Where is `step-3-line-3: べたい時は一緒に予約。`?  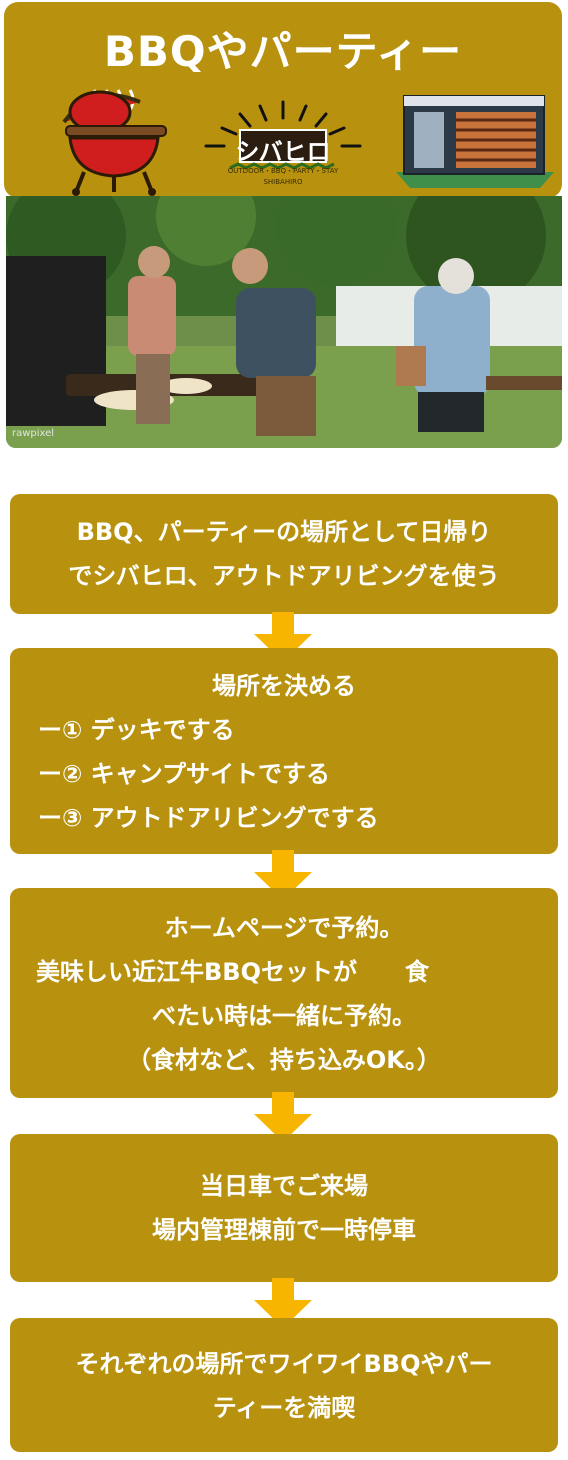
step-3-line-3: べたい時は一緒に予約。 is located at coordinates (284, 1016).